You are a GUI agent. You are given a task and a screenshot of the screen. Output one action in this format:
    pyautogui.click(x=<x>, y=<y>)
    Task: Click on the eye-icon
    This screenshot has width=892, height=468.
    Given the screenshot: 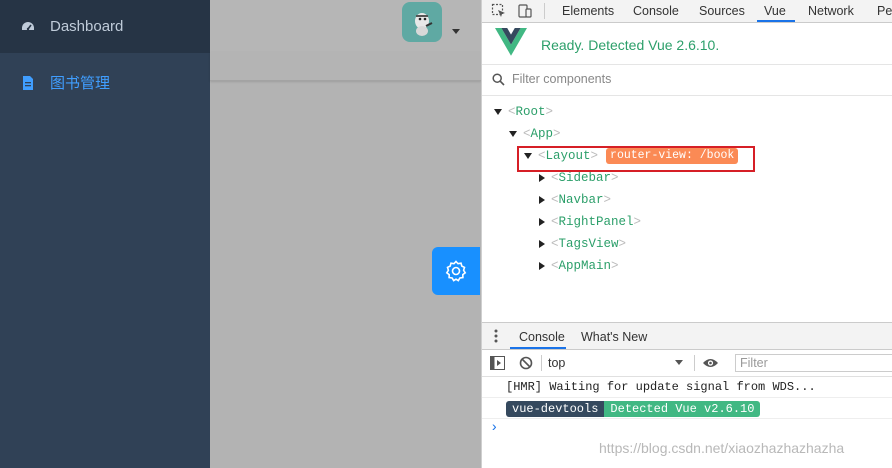 What is the action you would take?
    pyautogui.click(x=710, y=363)
    